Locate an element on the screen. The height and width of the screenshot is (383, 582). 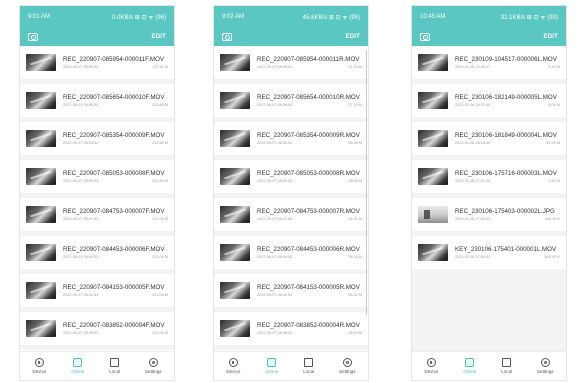
file-name: REC_220907-085053-000008F.MOV is located at coordinates (114, 173).